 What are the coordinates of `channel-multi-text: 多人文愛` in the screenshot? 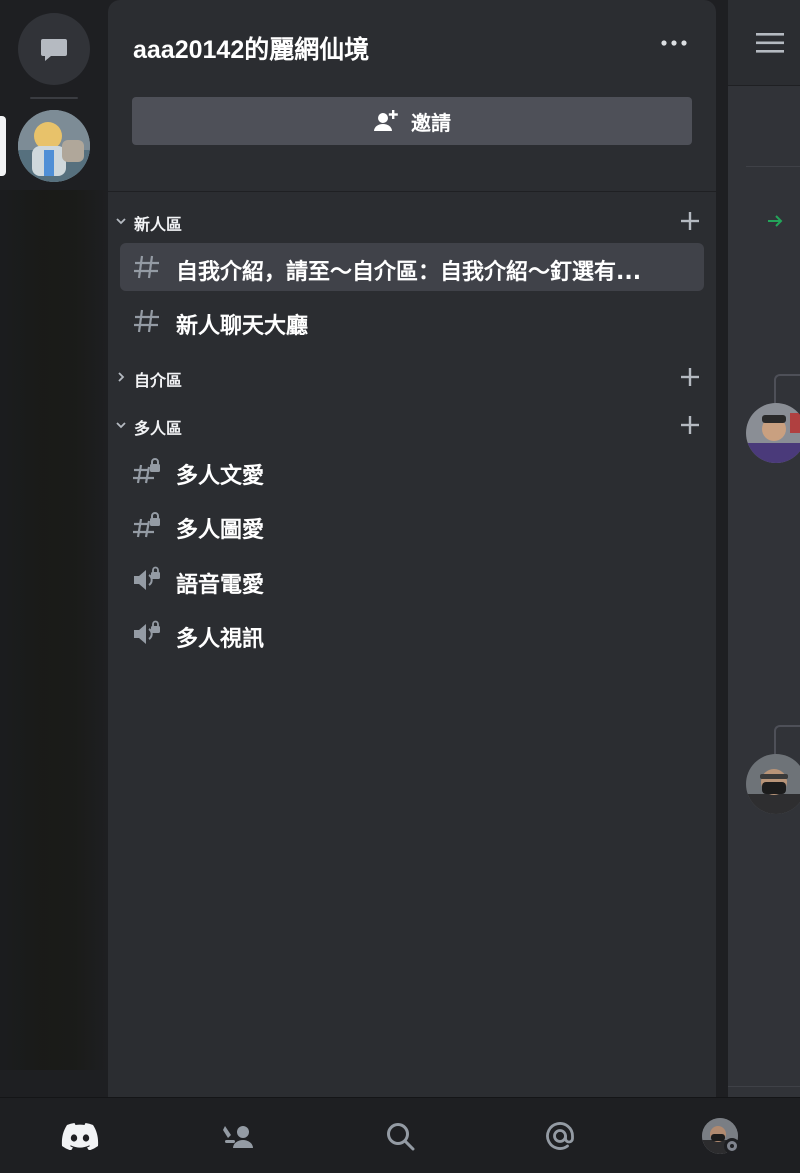 It's located at (412, 471).